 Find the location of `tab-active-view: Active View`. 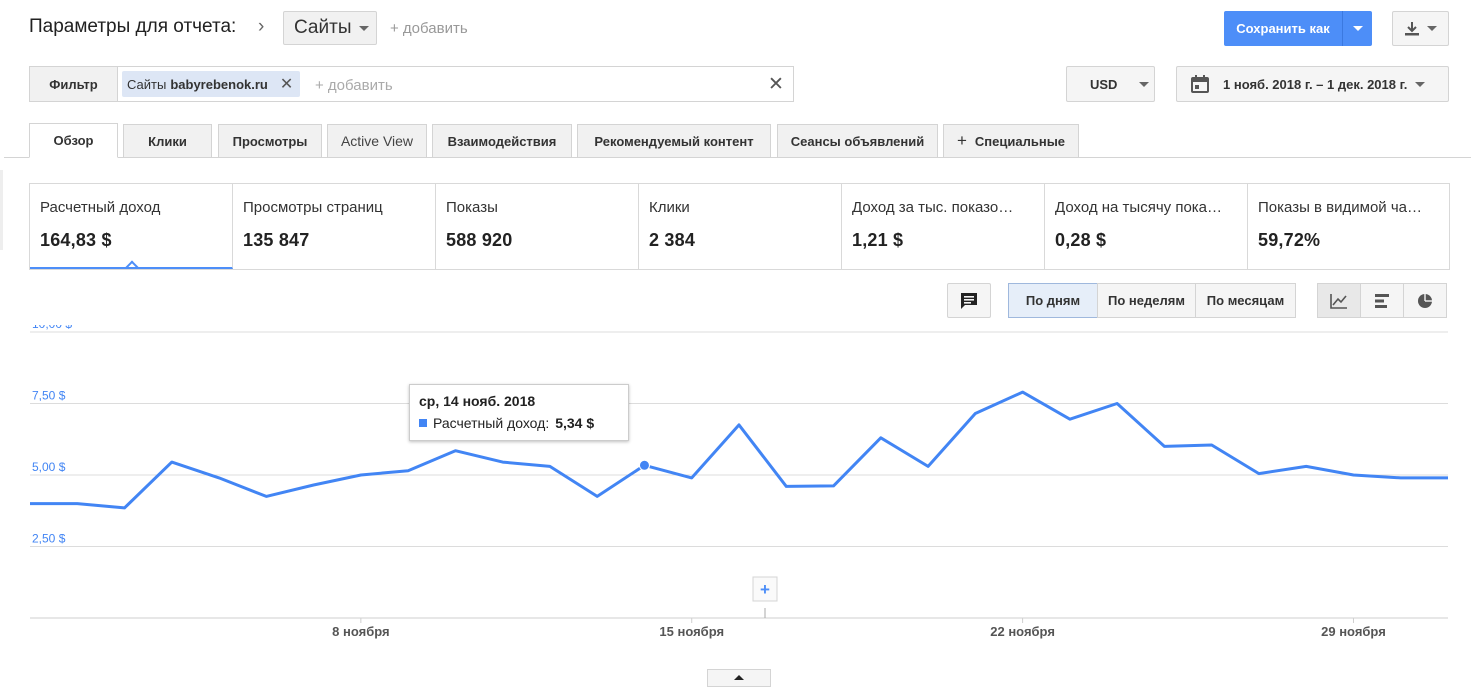

tab-active-view: Active View is located at coordinates (377, 141).